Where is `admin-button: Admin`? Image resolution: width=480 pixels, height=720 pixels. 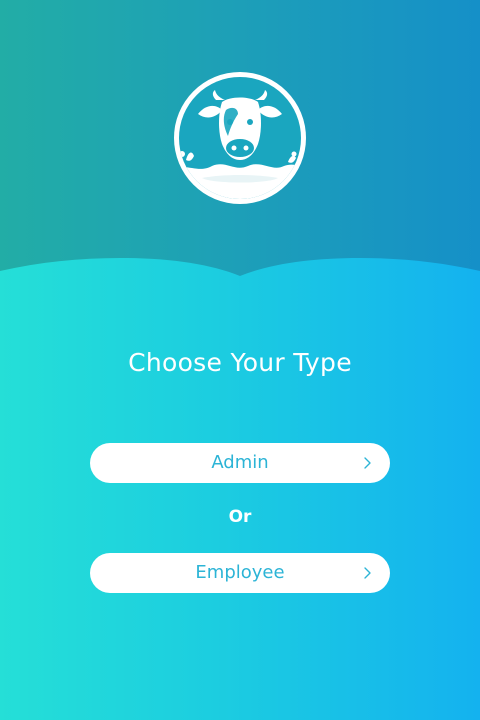
admin-button: Admin is located at coordinates (240, 463).